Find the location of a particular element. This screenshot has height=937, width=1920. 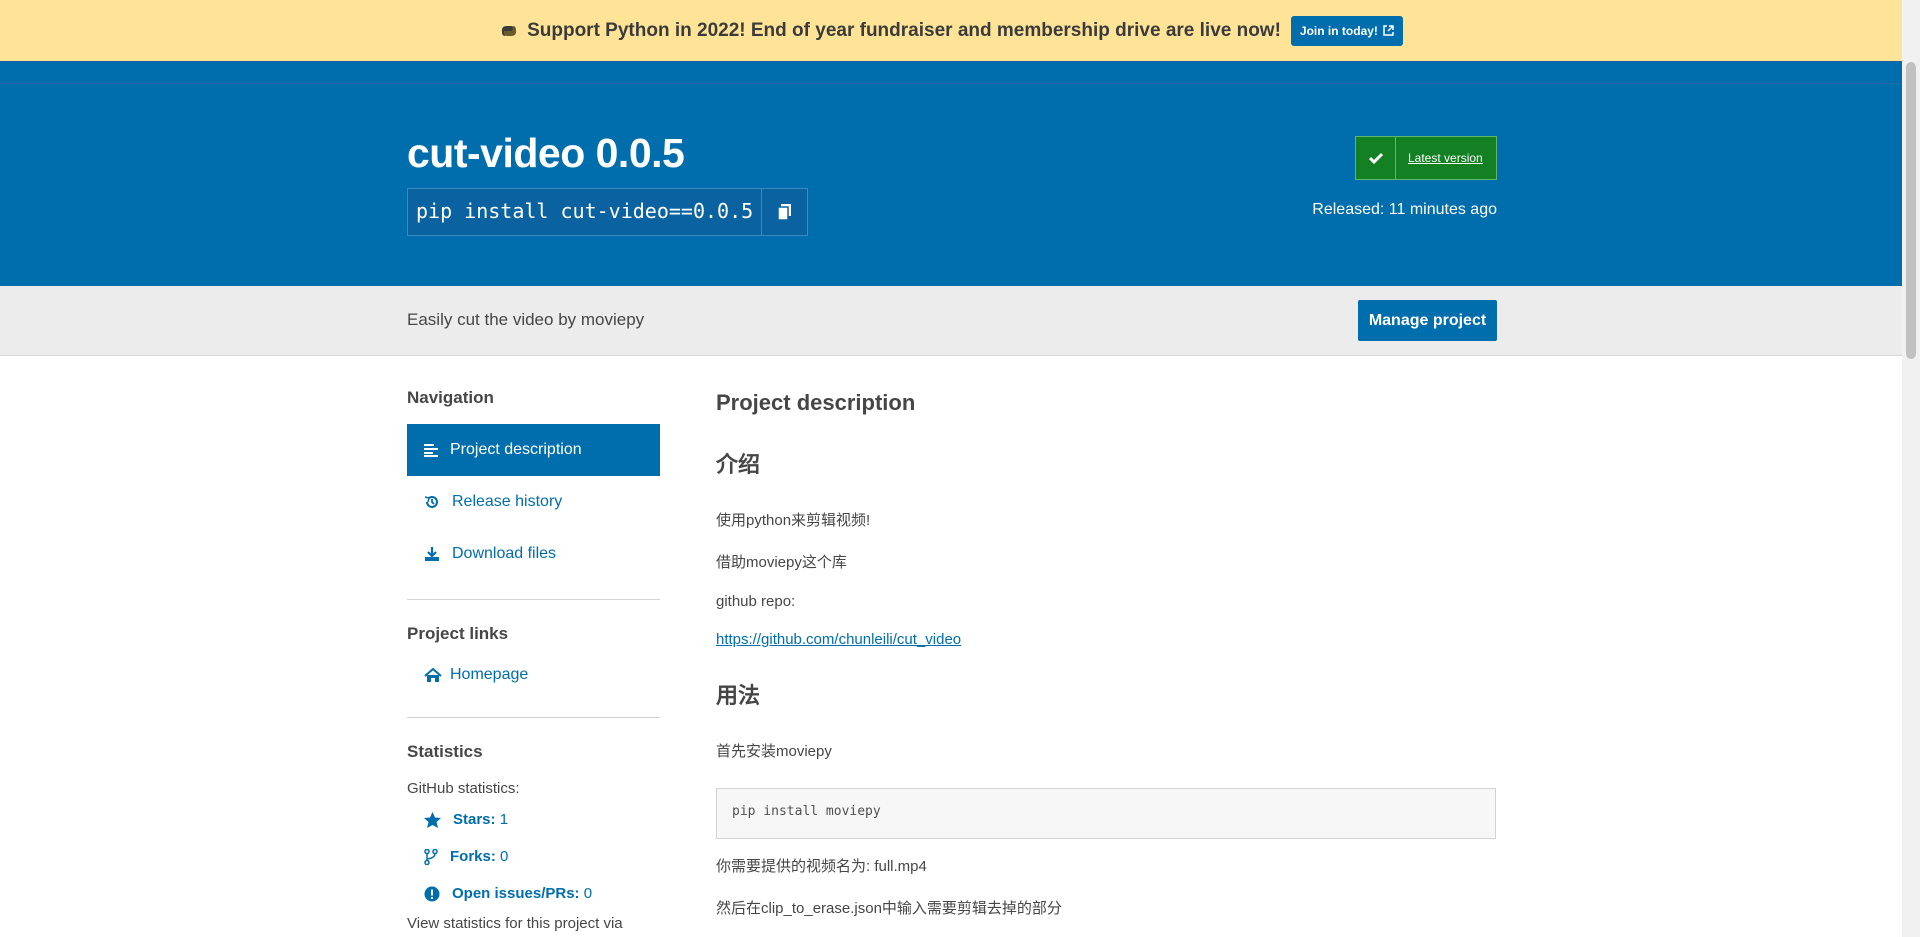

package-title: cut-video 0.0.5 is located at coordinates (546, 153).